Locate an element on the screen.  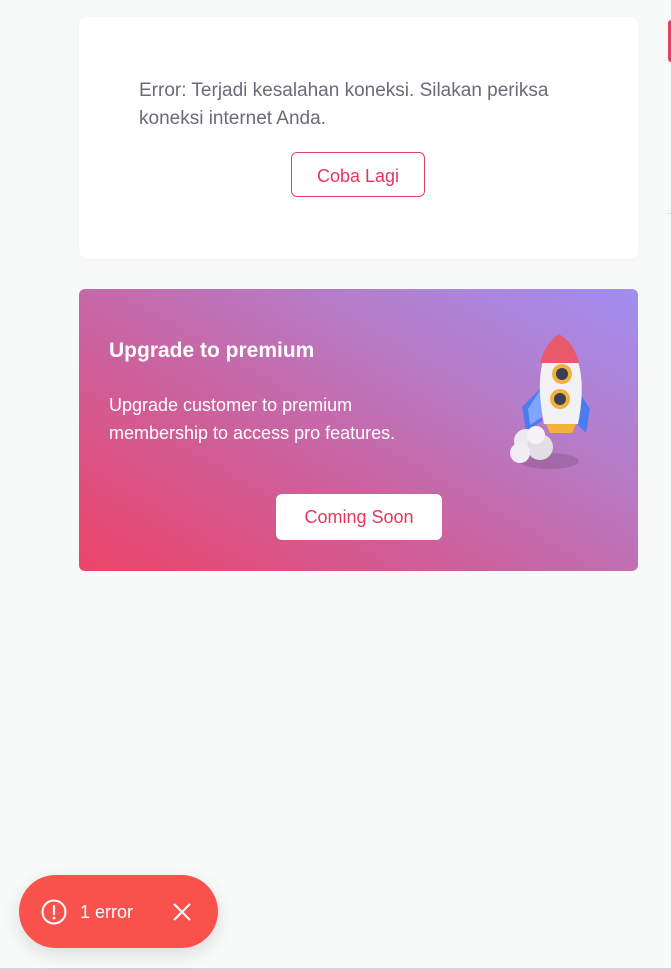
toast-label: 1 error is located at coordinates (107, 912).